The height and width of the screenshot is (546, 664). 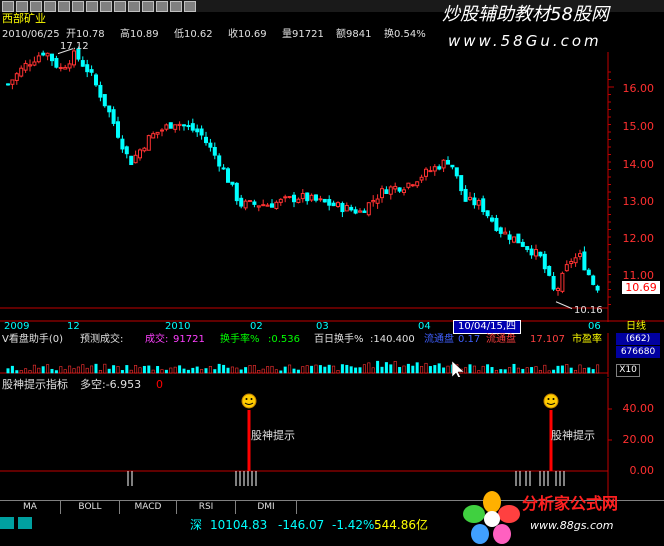 What do you see at coordinates (638, 126) in the screenshot?
I see `price-axis-label: 15.00` at bounding box center [638, 126].